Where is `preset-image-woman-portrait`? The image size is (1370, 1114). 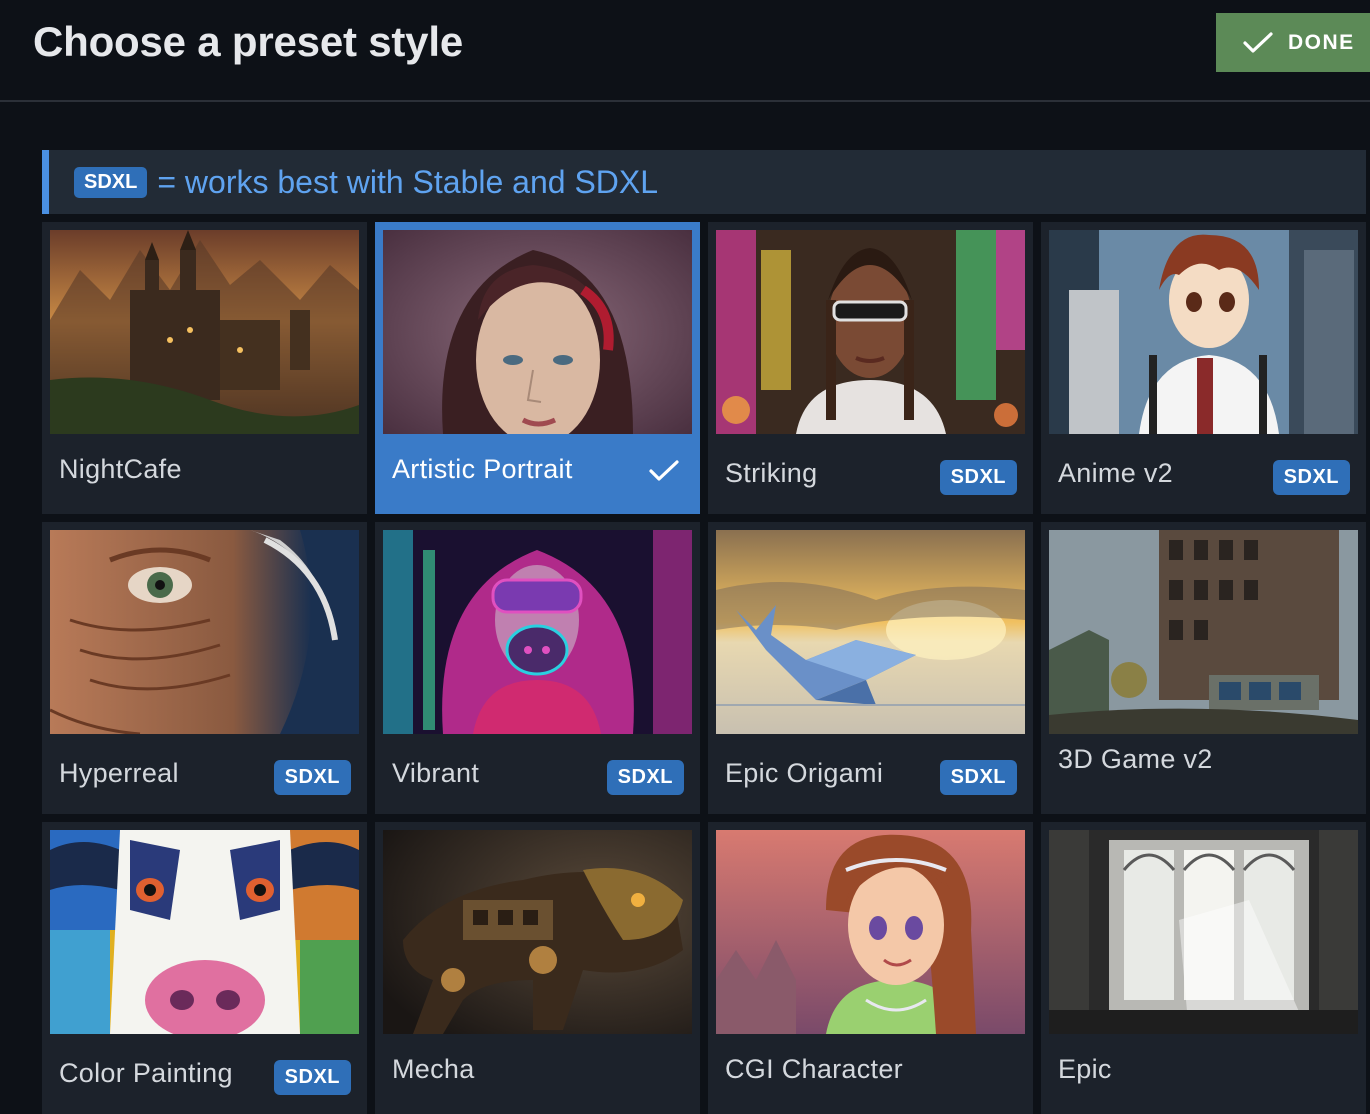
preset-image-woman-portrait is located at coordinates (537, 332).